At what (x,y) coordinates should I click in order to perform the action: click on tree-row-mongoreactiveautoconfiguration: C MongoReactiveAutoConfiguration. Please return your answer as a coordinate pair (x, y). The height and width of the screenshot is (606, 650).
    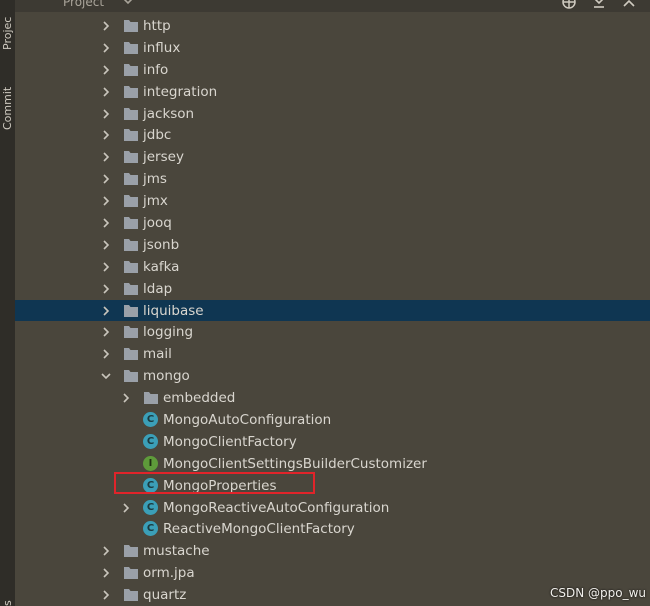
    Looking at the image, I should click on (332, 508).